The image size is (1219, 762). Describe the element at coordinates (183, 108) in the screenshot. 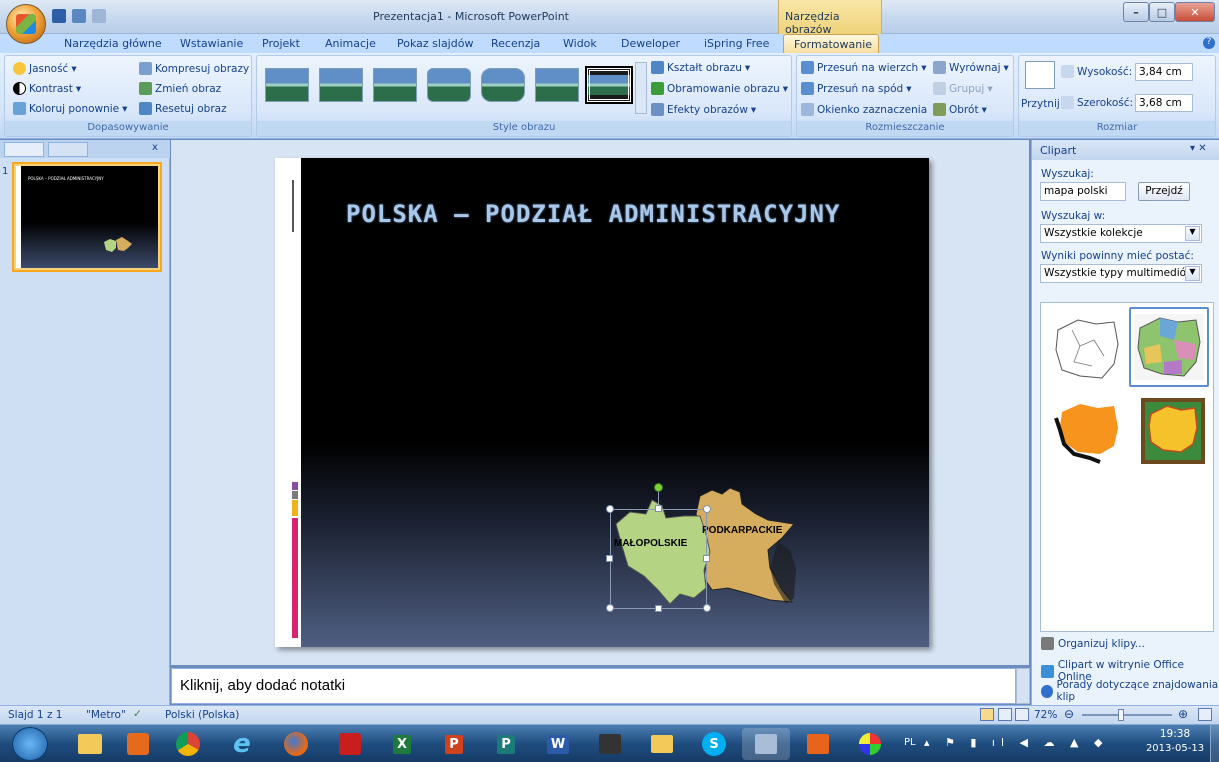

I see `reset-picture-button: Resetuj obraz` at that location.